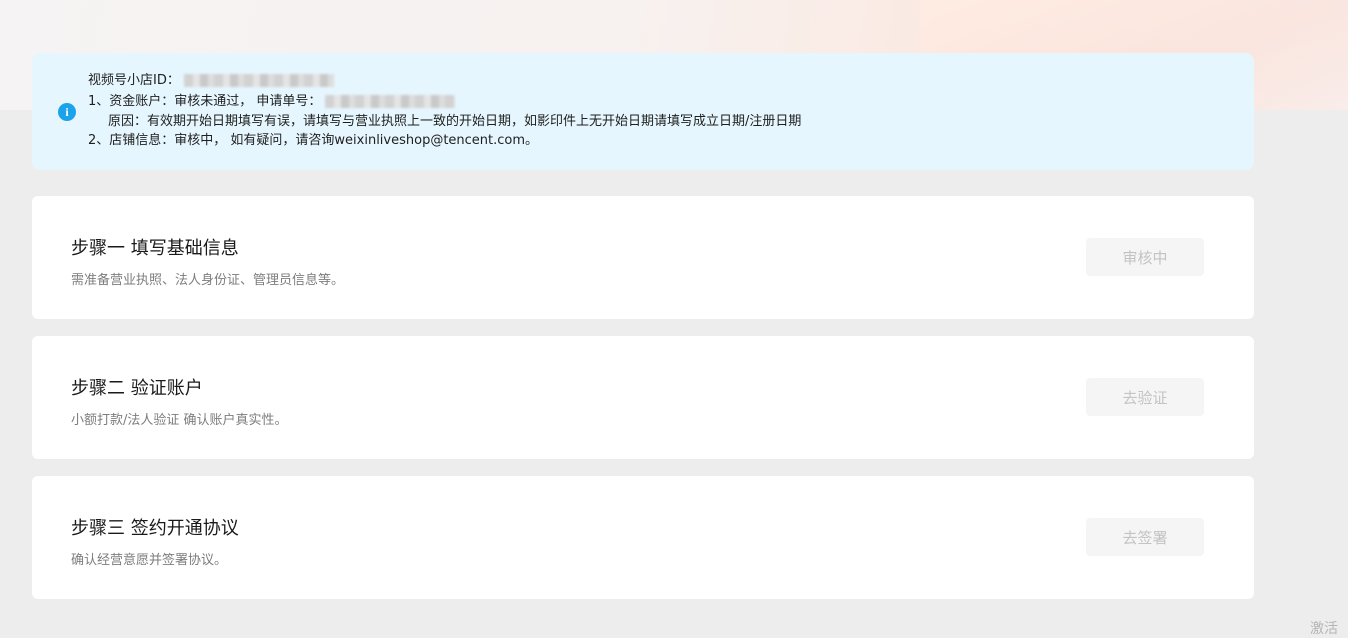 The height and width of the screenshot is (638, 1348). I want to click on step-title: 步骤一 填写基础信息, so click(155, 248).